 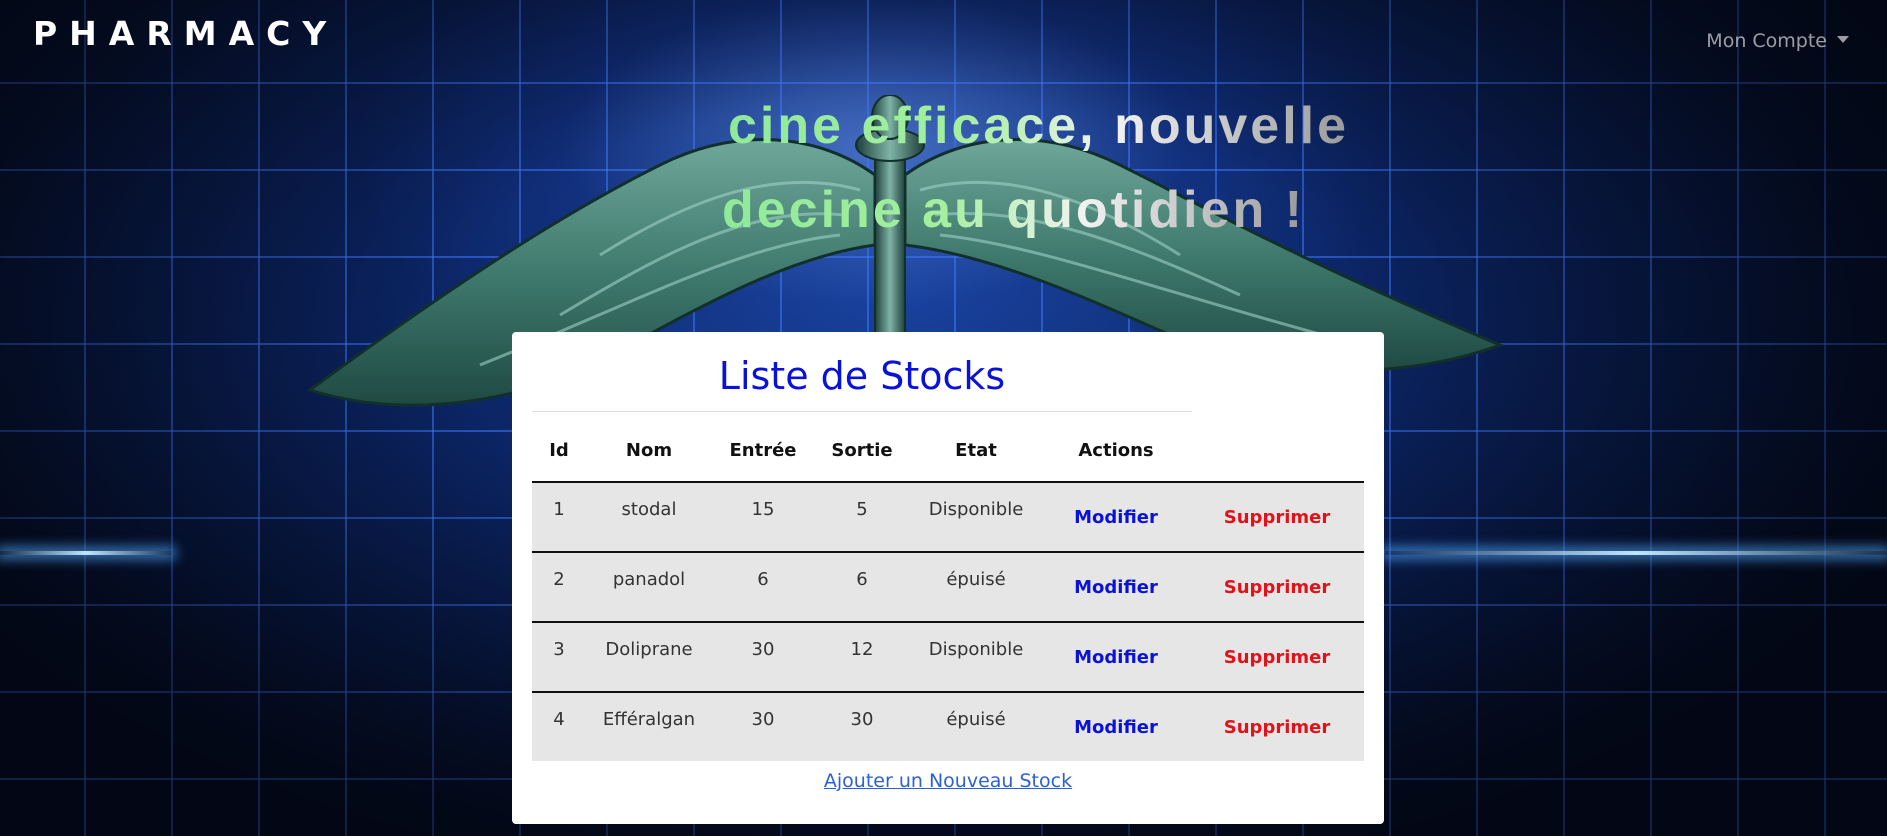 I want to click on cell-sortie: 6, so click(x=862, y=579).